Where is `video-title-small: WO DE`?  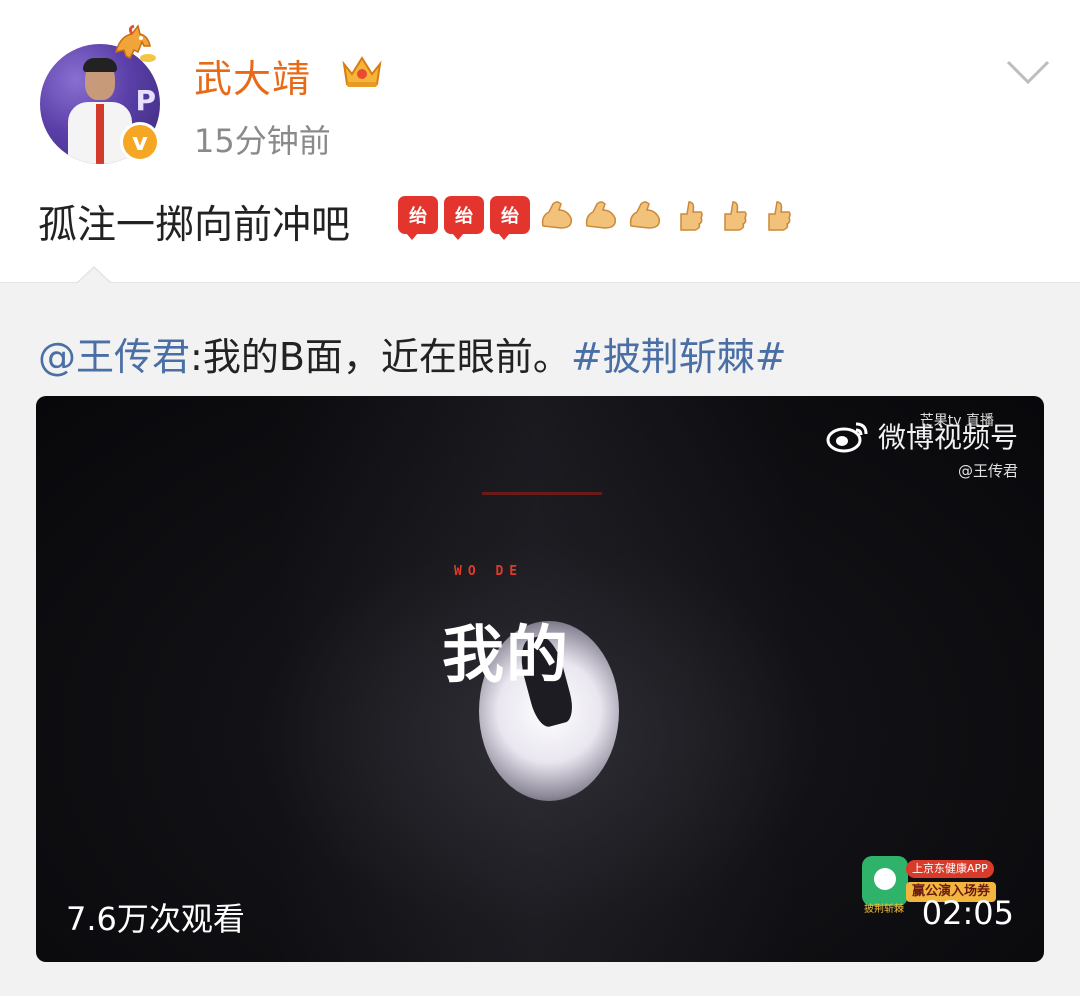 video-title-small: WO DE is located at coordinates (489, 571).